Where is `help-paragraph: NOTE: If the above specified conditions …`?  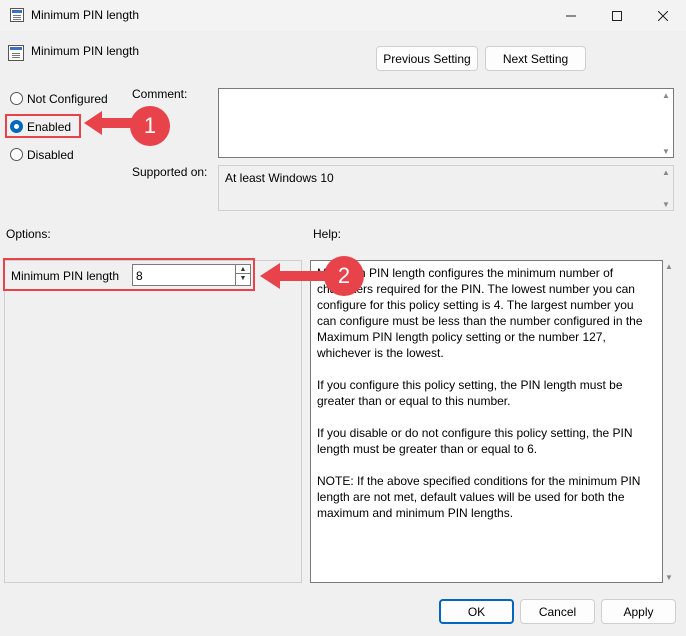
help-paragraph: NOTE: If the above specified conditions … is located at coordinates (479, 497).